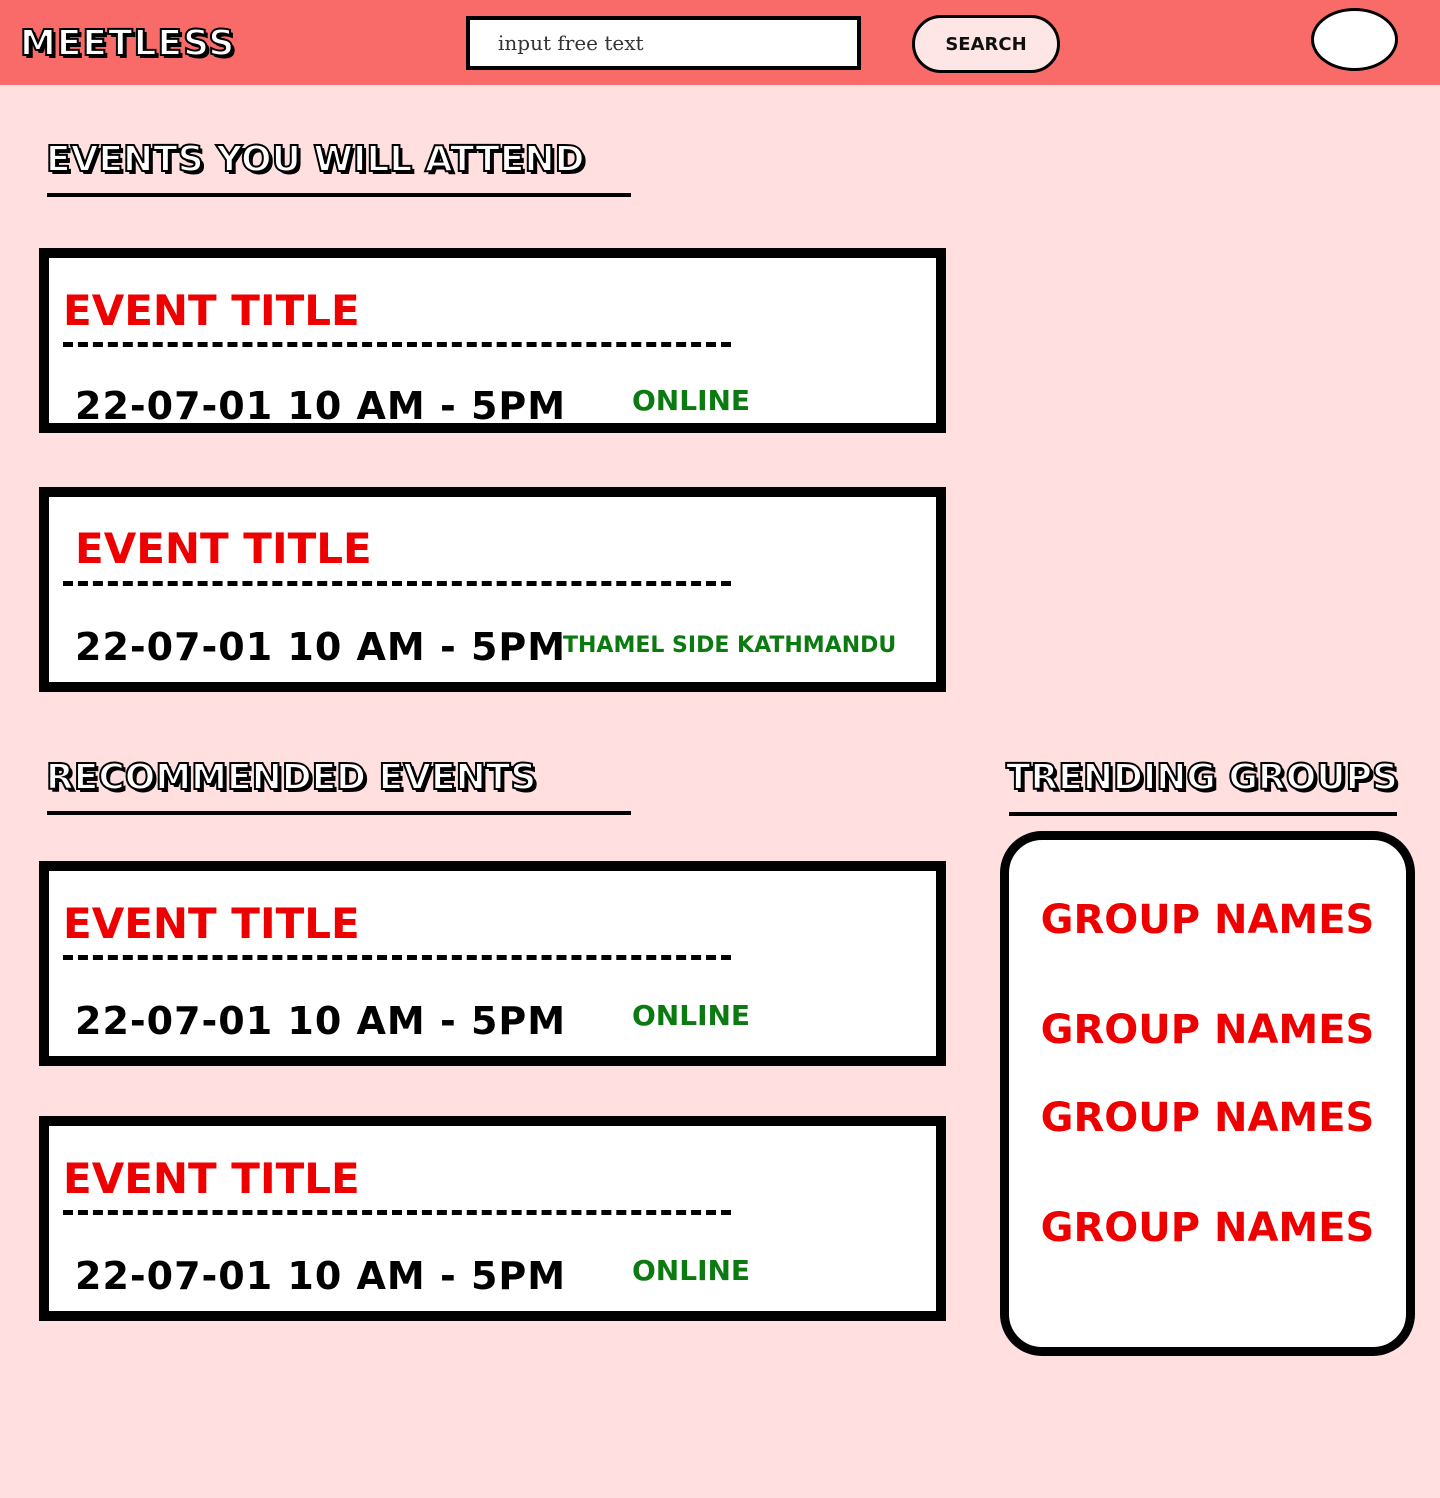 This screenshot has width=1440, height=1498. I want to click on attending-heading-underline, so click(339, 195).